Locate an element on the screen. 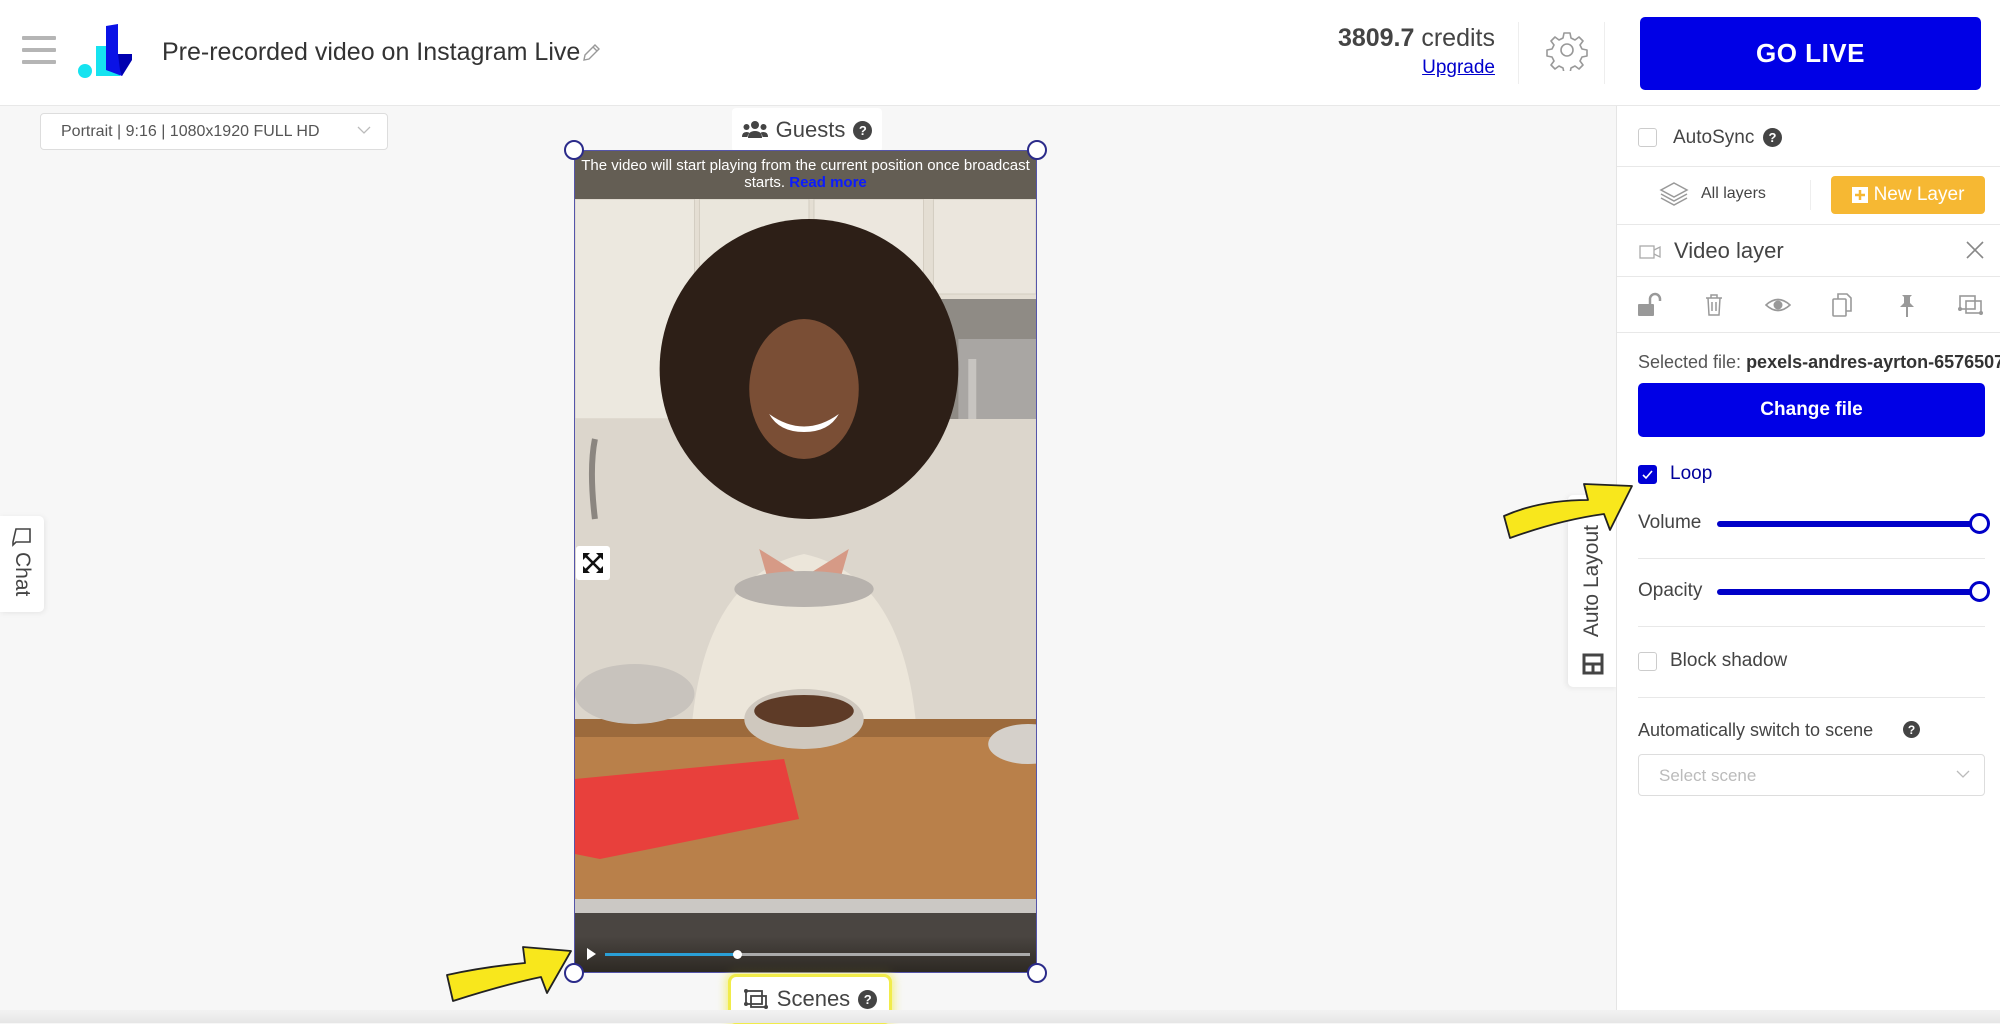 Image resolution: width=2000 pixels, height=1024 pixels. credits-display: 3809.7 credits Upgrade is located at coordinates (1416, 51).